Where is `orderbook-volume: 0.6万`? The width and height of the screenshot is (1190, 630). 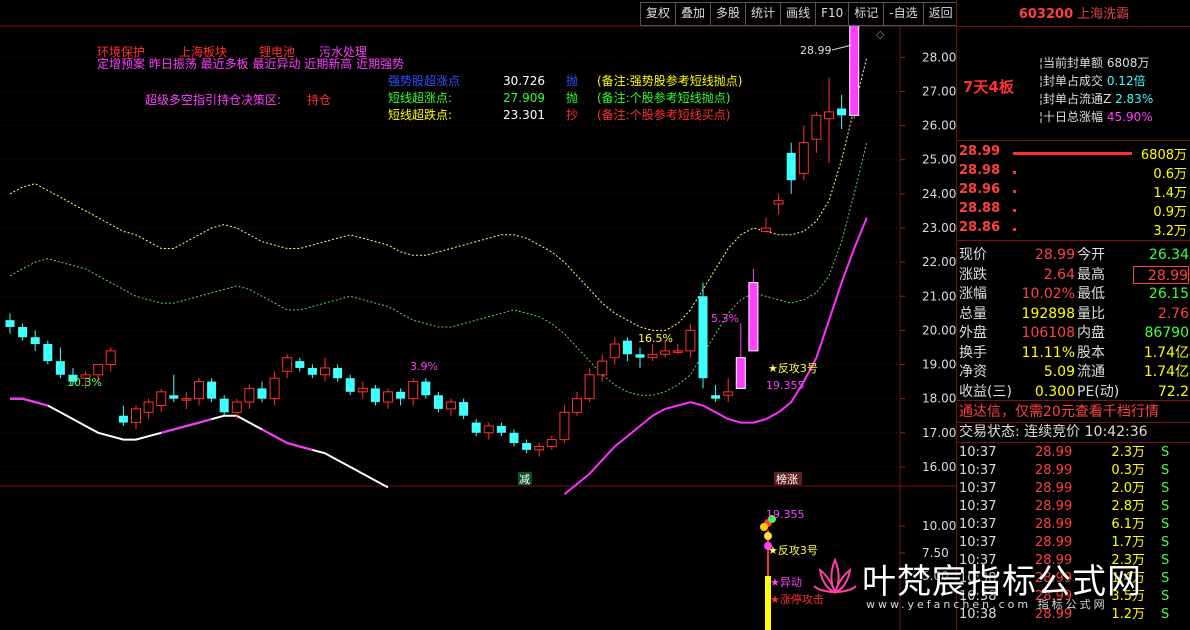
orderbook-volume: 0.6万 is located at coordinates (1170, 174).